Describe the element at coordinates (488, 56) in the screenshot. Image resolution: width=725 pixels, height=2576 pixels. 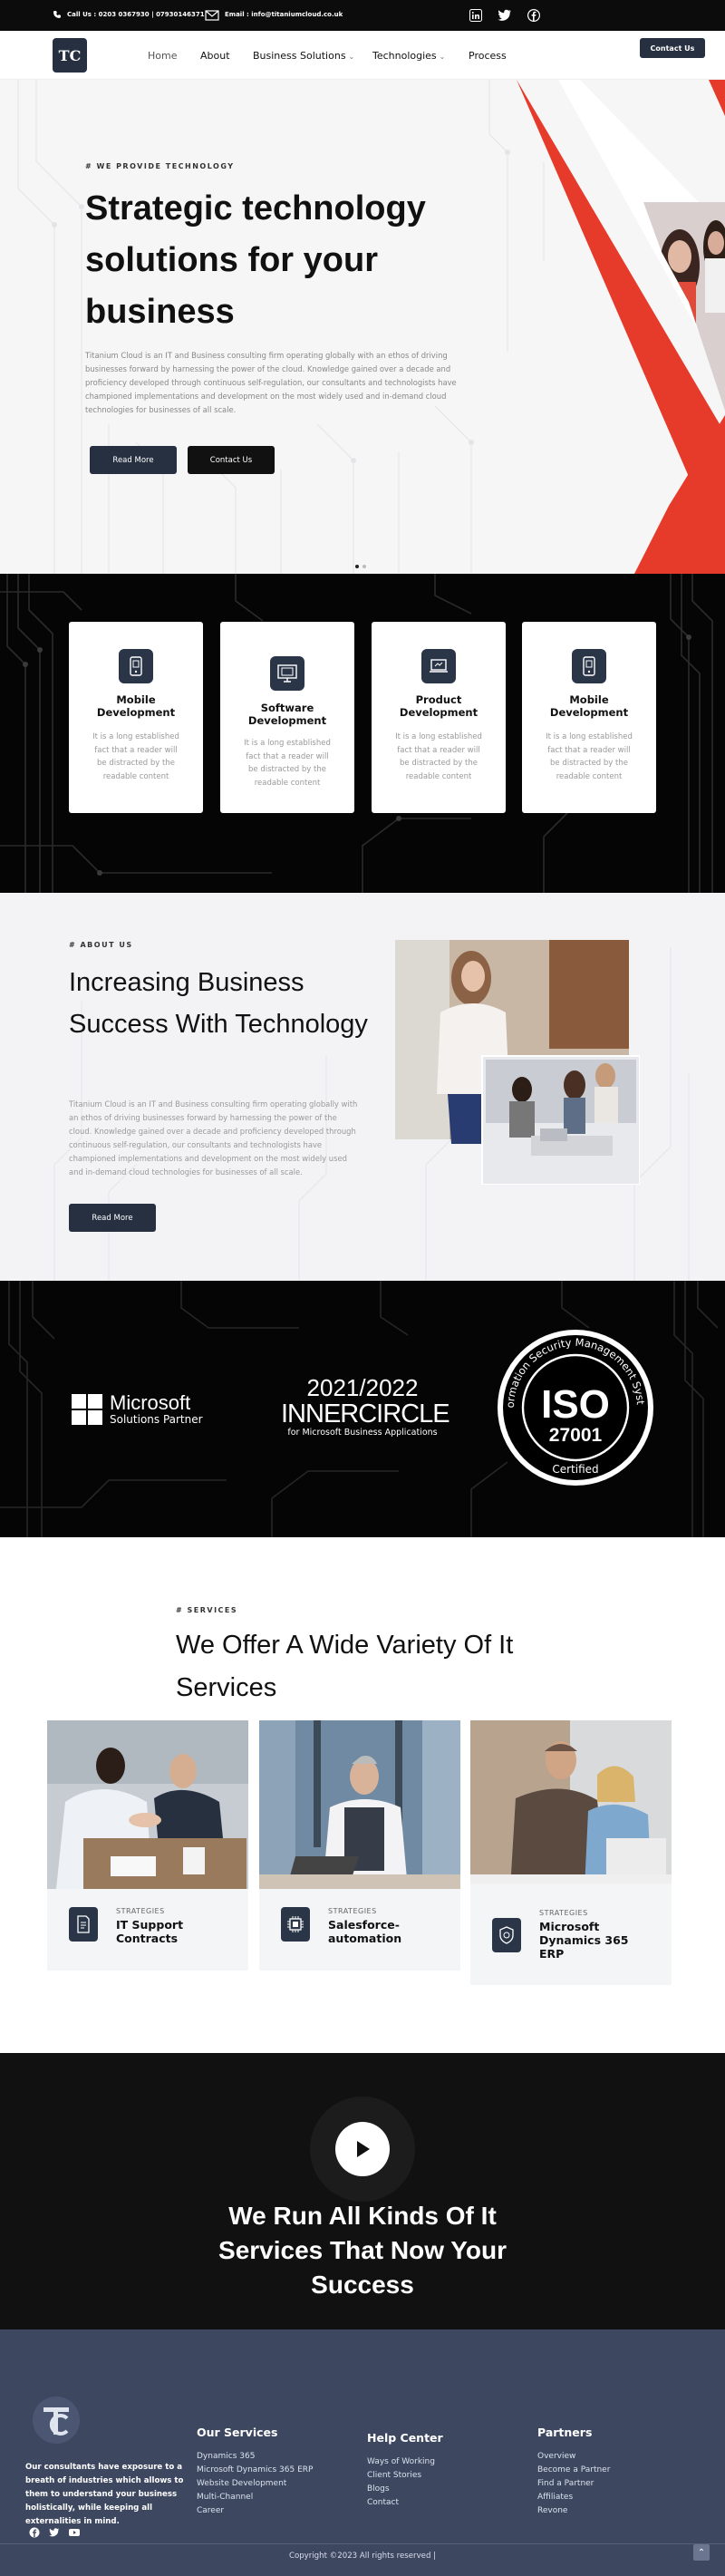
I see `nav-item-process: Process` at that location.